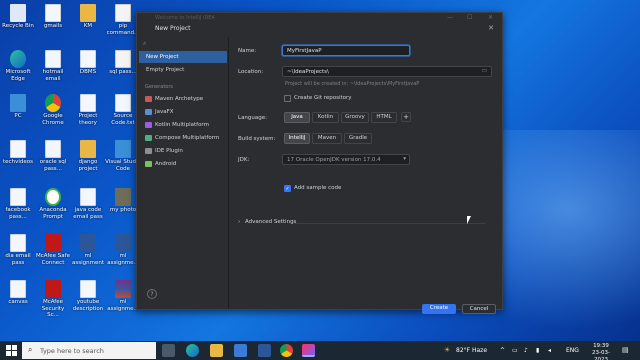 Image resolution: width=640 pixels, height=360 pixels. What do you see at coordinates (88, 103) in the screenshot?
I see `project-theory-icon` at bounding box center [88, 103].